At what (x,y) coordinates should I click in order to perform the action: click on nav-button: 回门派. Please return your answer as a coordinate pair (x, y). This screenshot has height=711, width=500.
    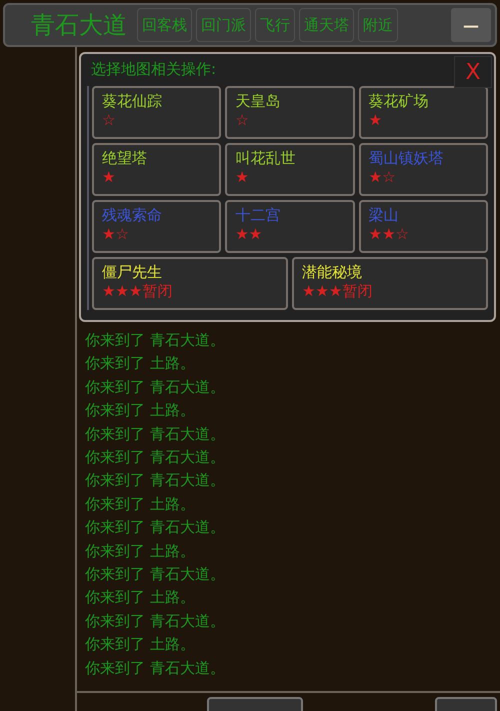
    Looking at the image, I should click on (223, 25).